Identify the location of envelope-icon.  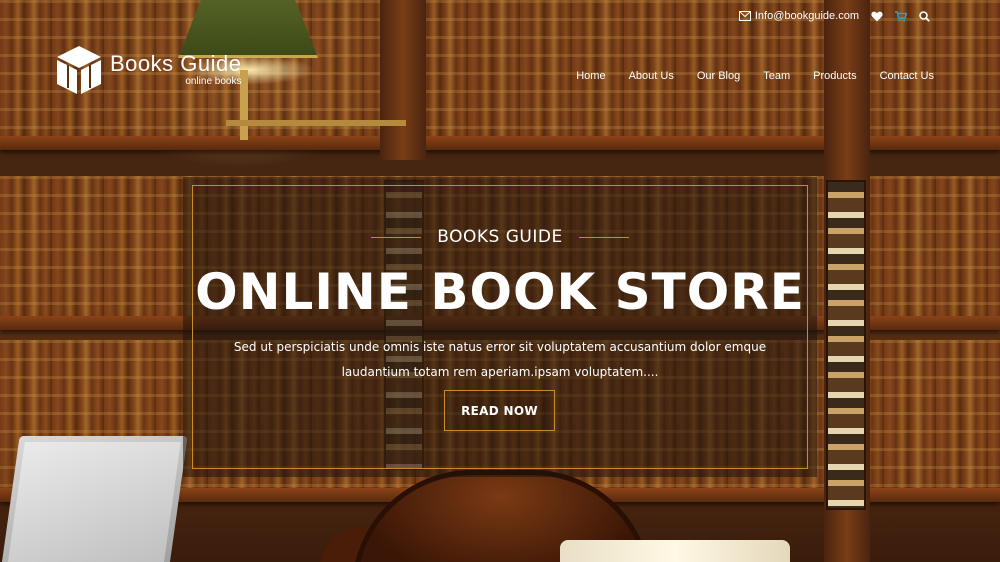
(744, 16).